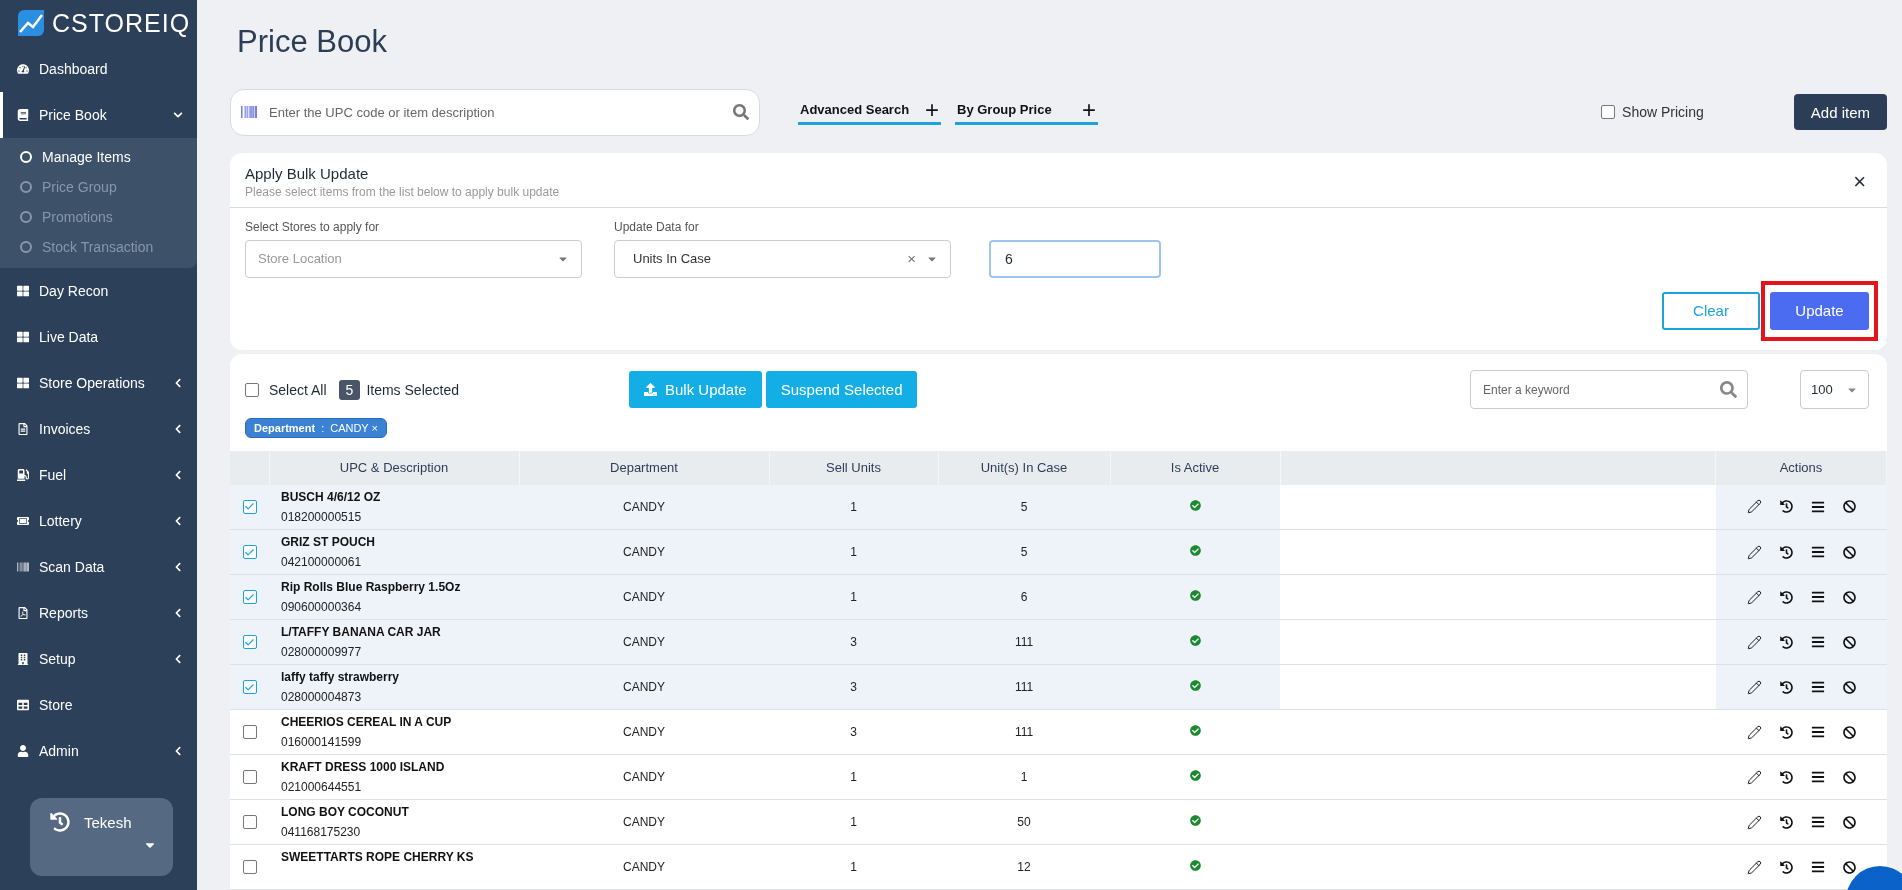 This screenshot has width=1902, height=890. Describe the element at coordinates (98, 157) in the screenshot. I see `submenu-item: Manage Items` at that location.